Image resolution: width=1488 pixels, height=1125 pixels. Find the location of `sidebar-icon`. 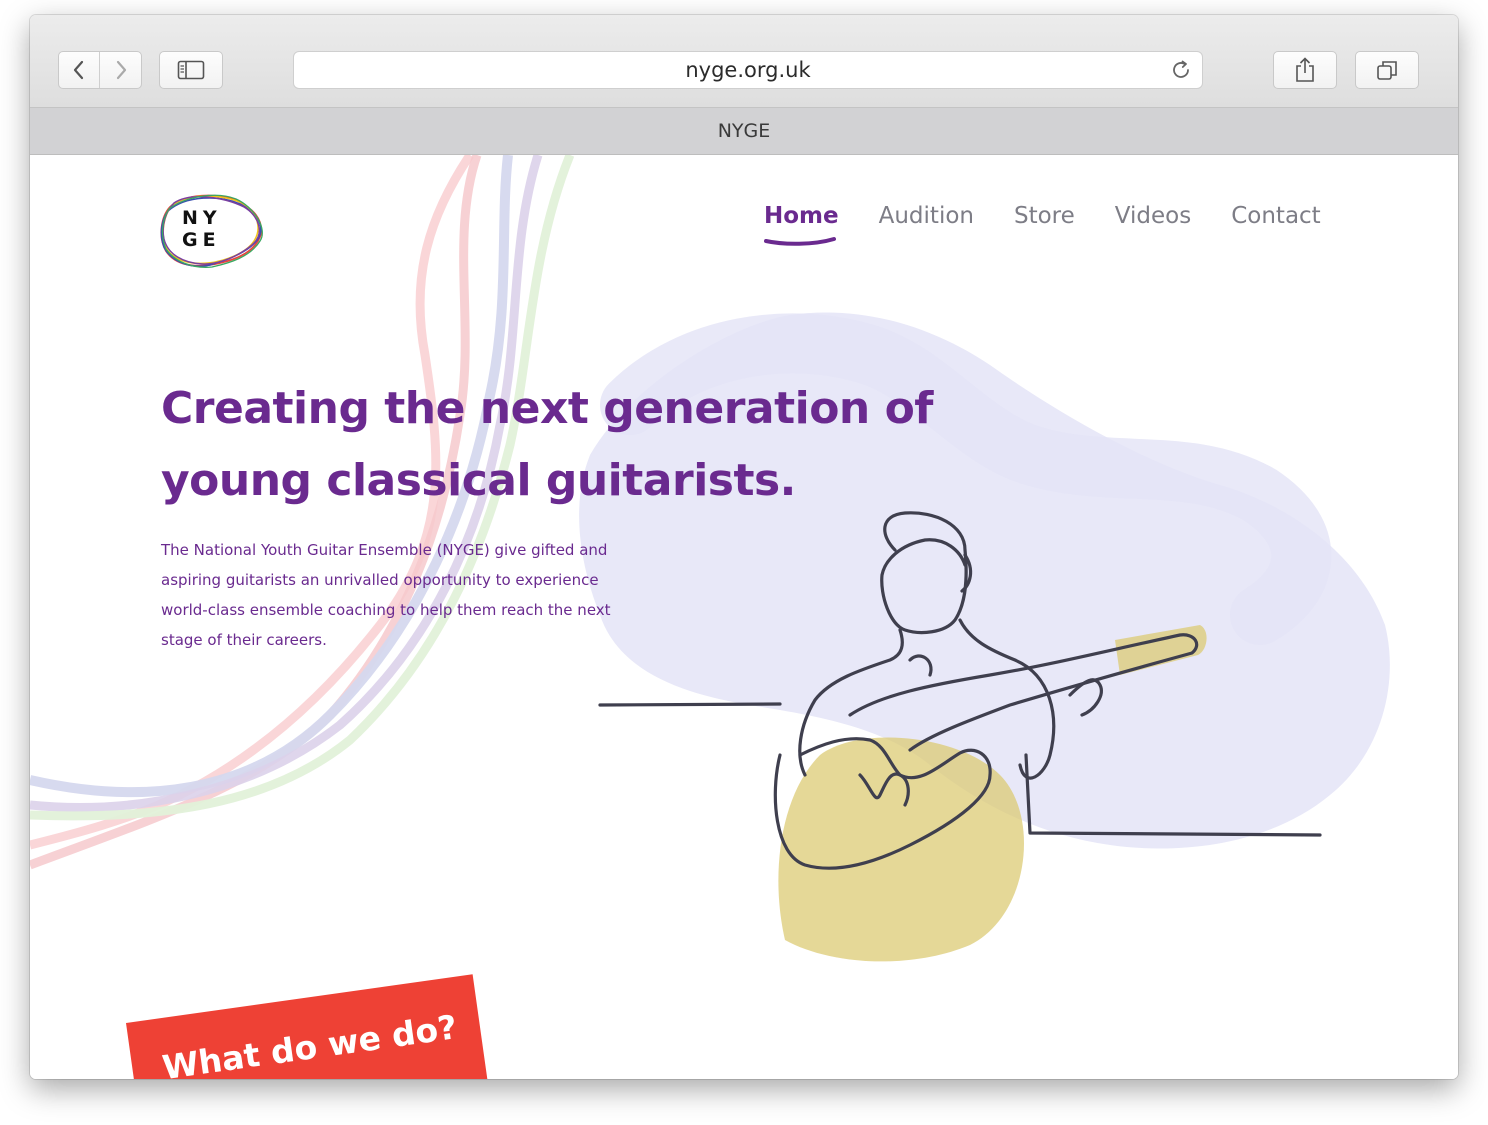

sidebar-icon is located at coordinates (191, 70).